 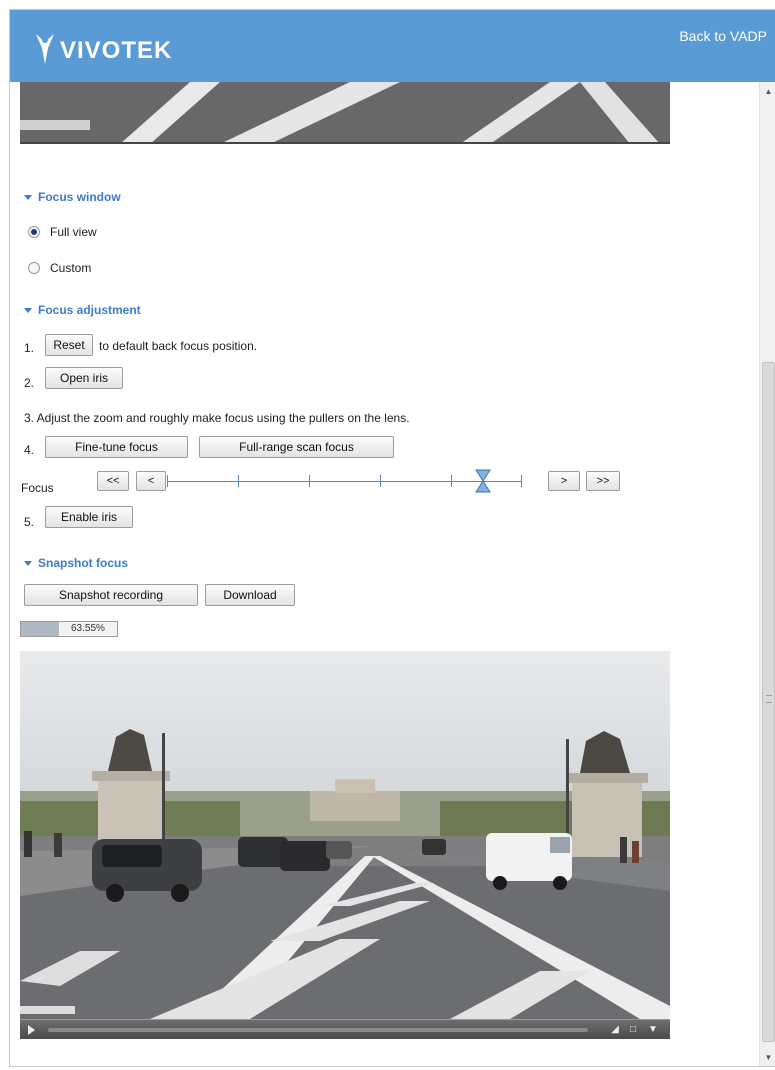 I want to click on radio-label: Full view, so click(x=73, y=232).